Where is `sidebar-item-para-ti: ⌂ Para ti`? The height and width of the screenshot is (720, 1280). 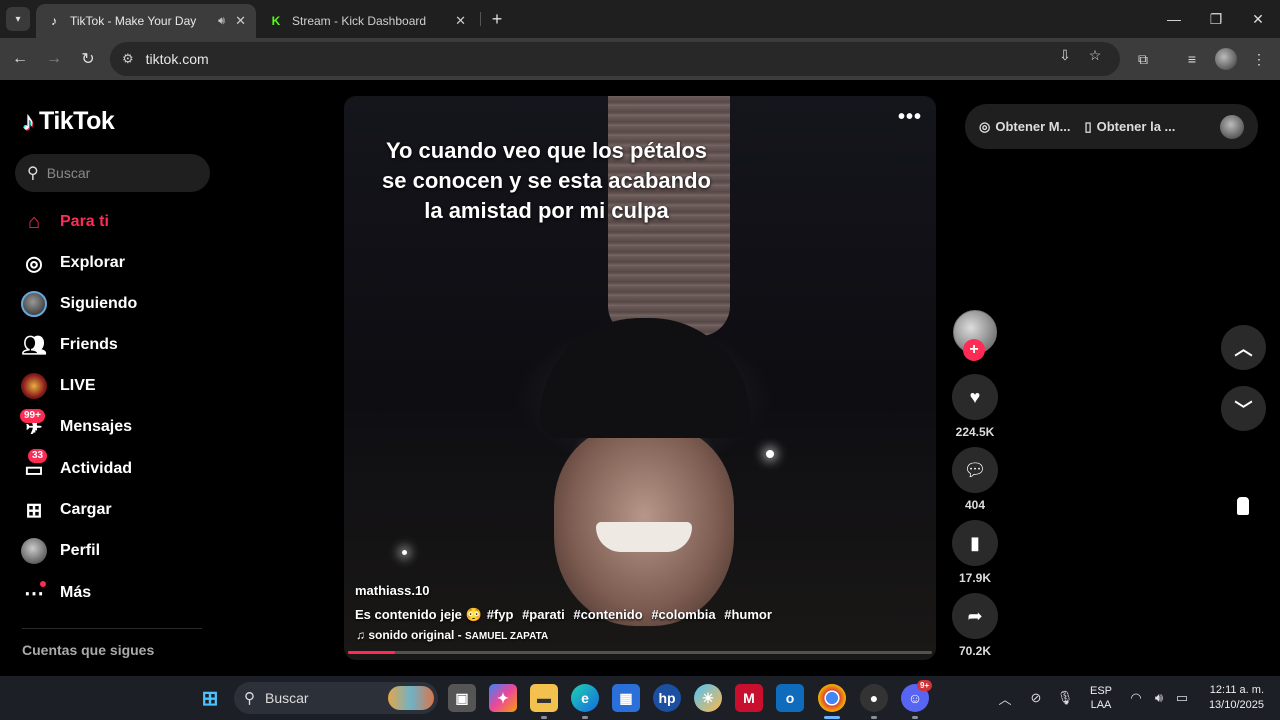 sidebar-item-para-ti: ⌂ Para ti is located at coordinates (118, 222).